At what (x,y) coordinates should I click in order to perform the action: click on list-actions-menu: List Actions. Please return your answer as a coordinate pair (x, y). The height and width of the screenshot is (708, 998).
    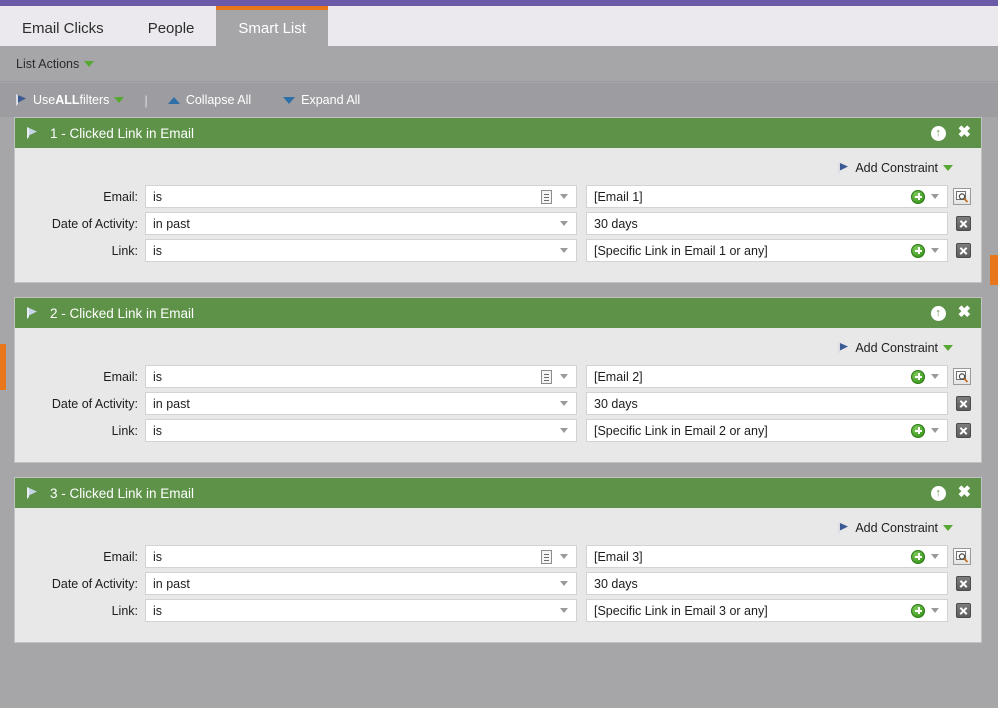
    Looking at the image, I should click on (47, 64).